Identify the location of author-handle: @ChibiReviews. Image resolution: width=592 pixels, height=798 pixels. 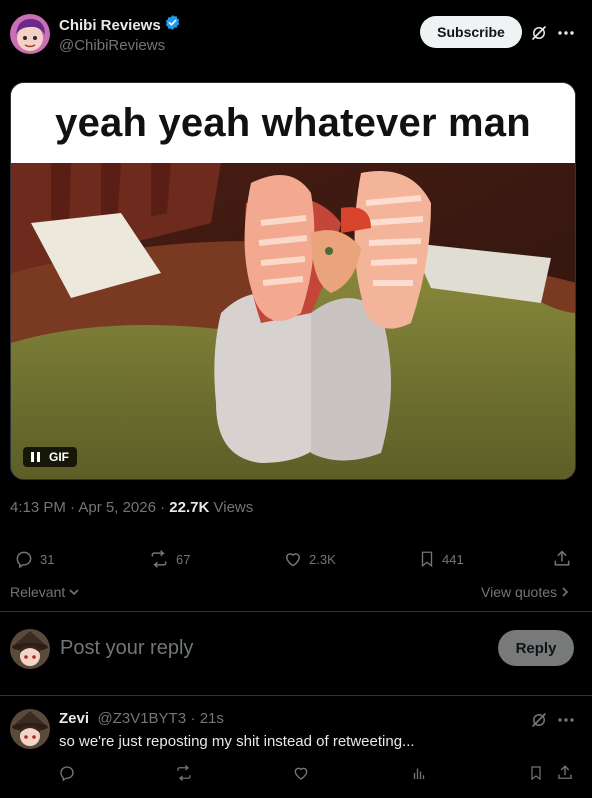
(120, 45).